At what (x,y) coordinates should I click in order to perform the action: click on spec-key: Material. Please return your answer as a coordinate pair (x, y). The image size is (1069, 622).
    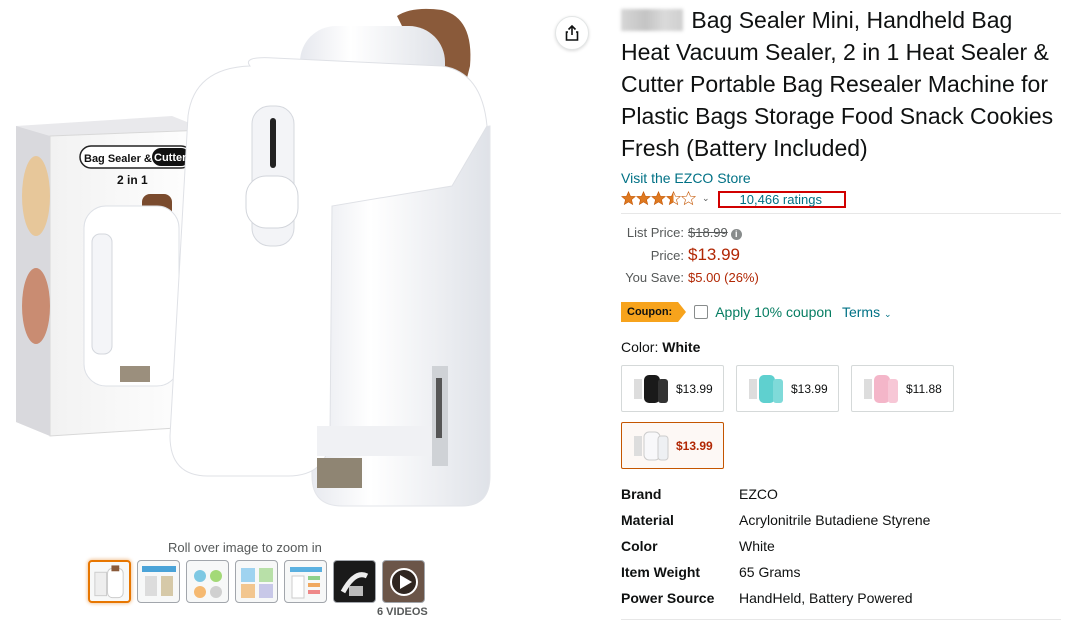
    Looking at the image, I should click on (647, 520).